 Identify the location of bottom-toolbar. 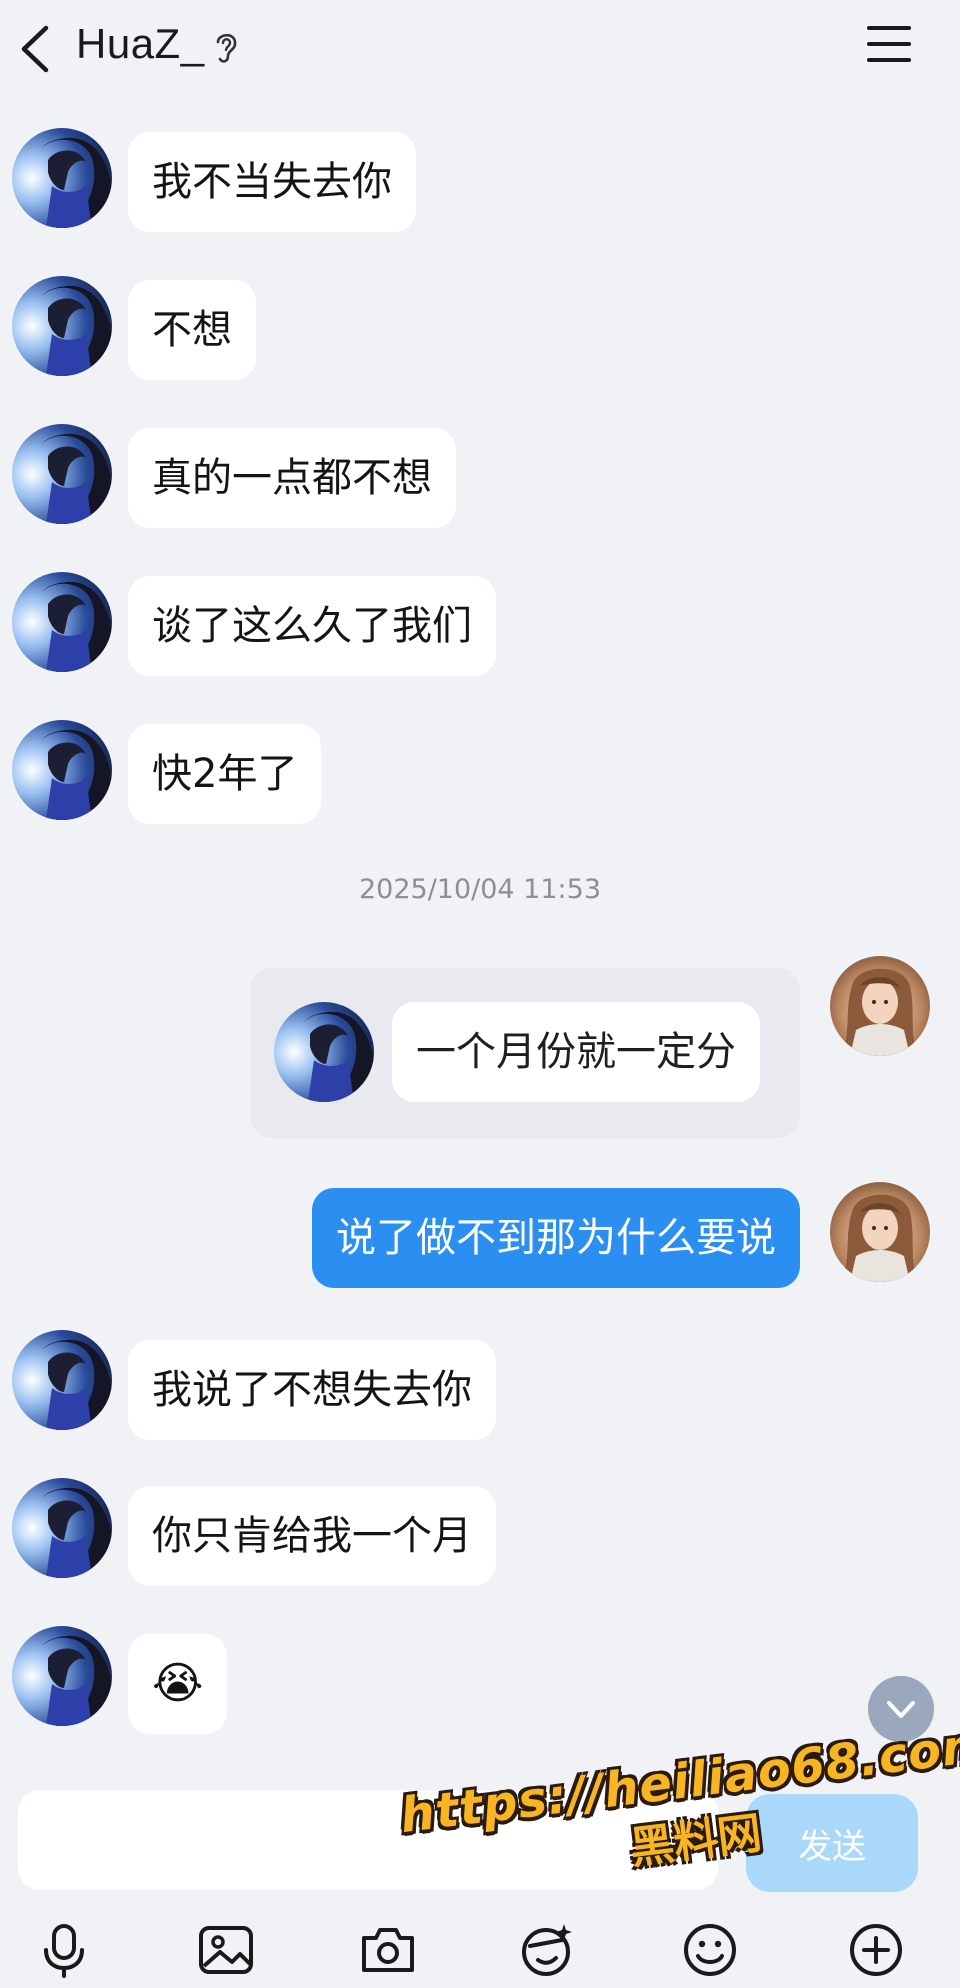
(480, 1946).